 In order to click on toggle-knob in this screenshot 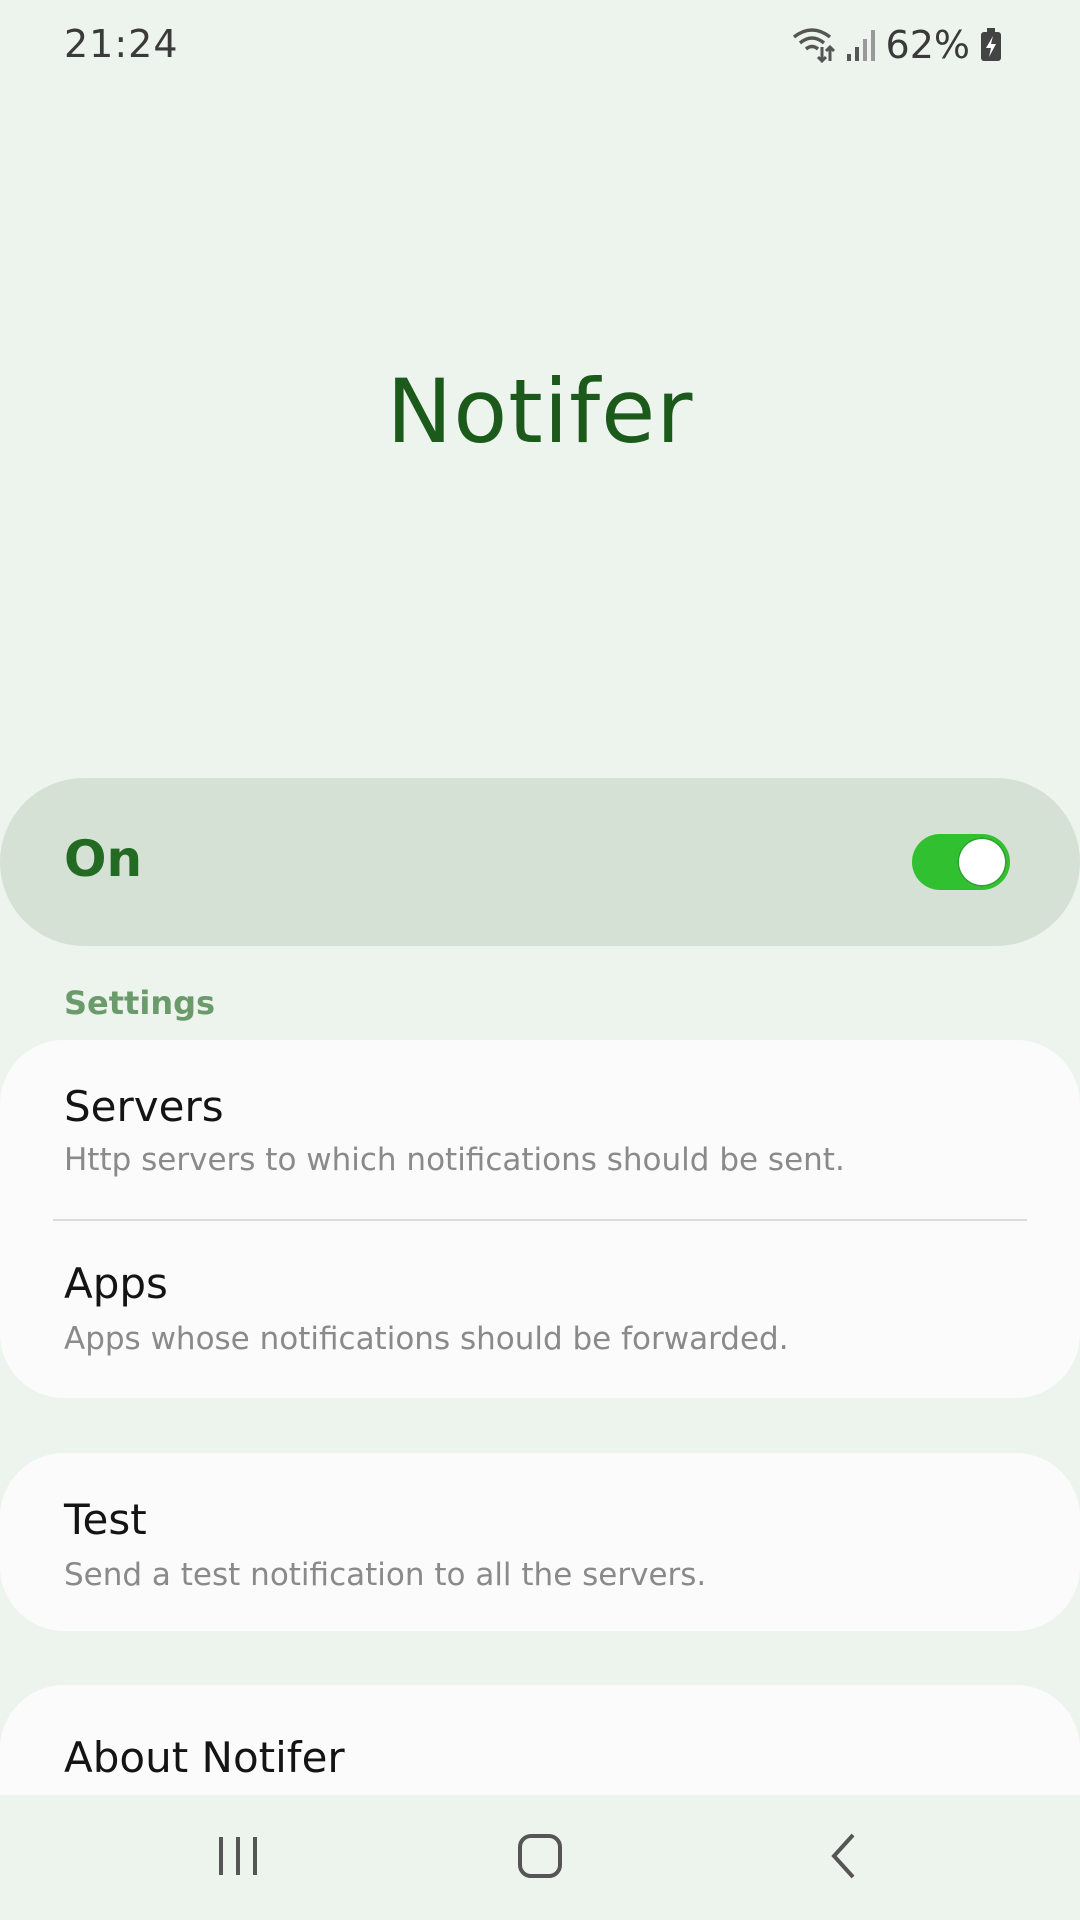, I will do `click(982, 862)`.